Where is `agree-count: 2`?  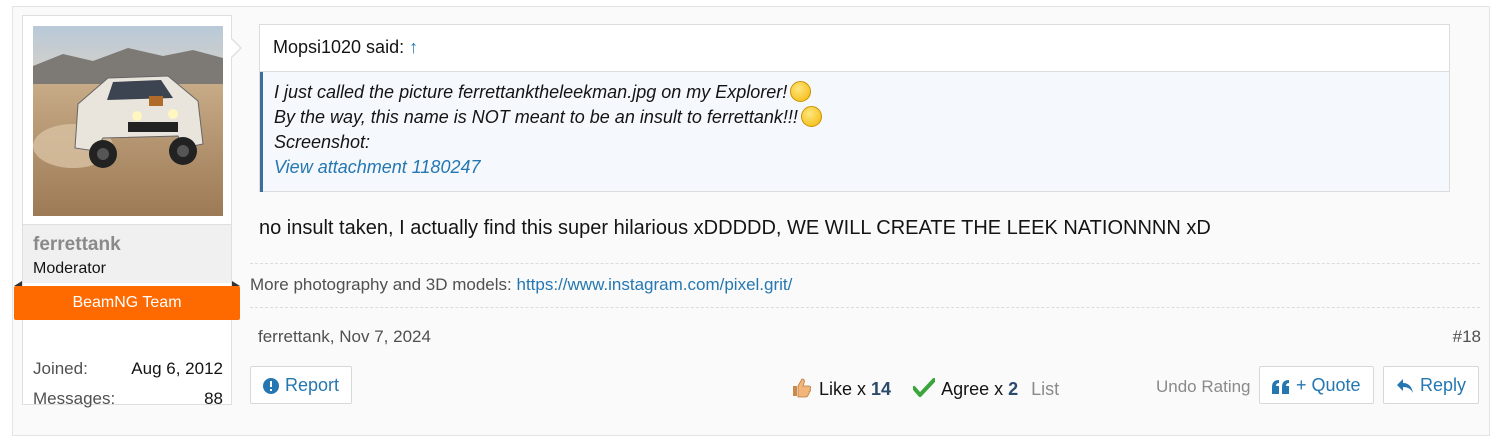 agree-count: 2 is located at coordinates (1013, 389).